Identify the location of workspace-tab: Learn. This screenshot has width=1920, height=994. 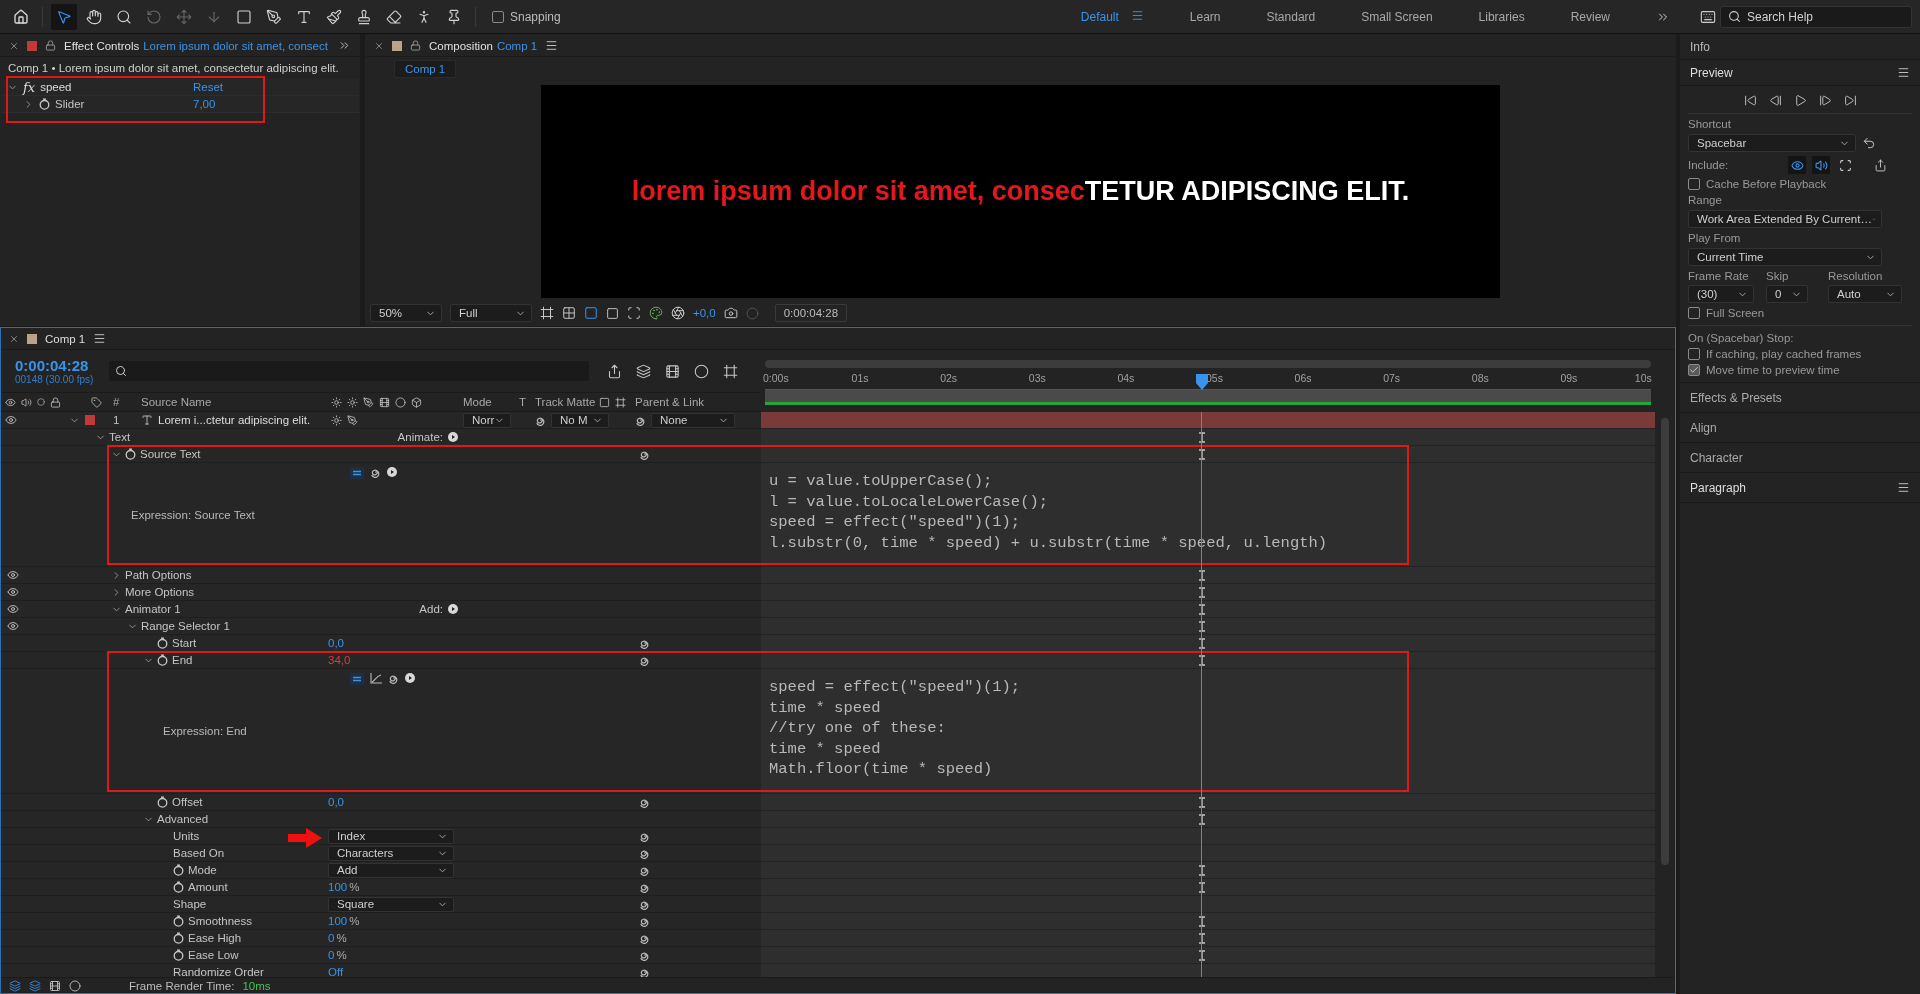
(1205, 16).